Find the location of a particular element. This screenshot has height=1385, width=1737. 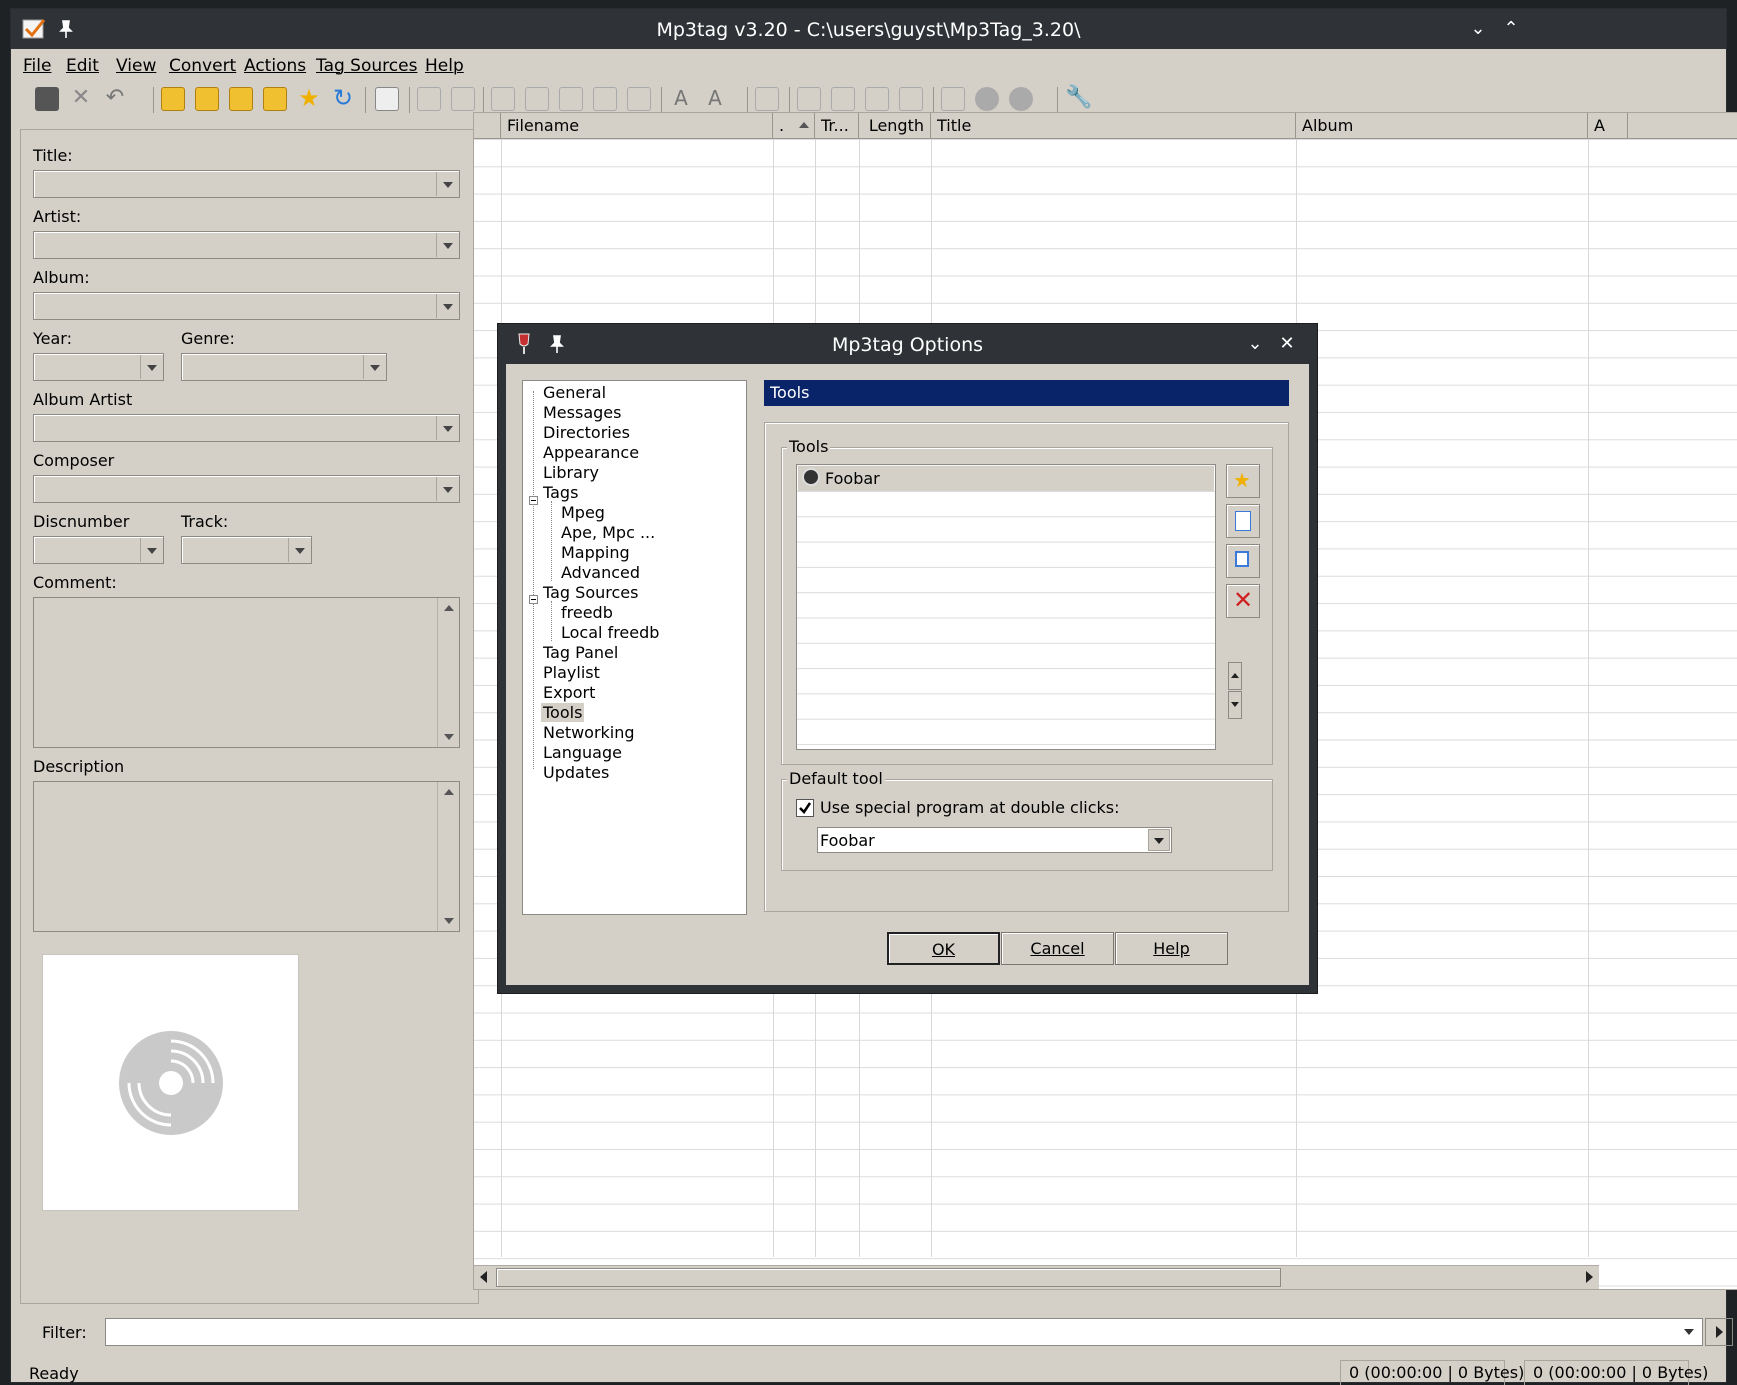

menu-view: View is located at coordinates (136, 66).